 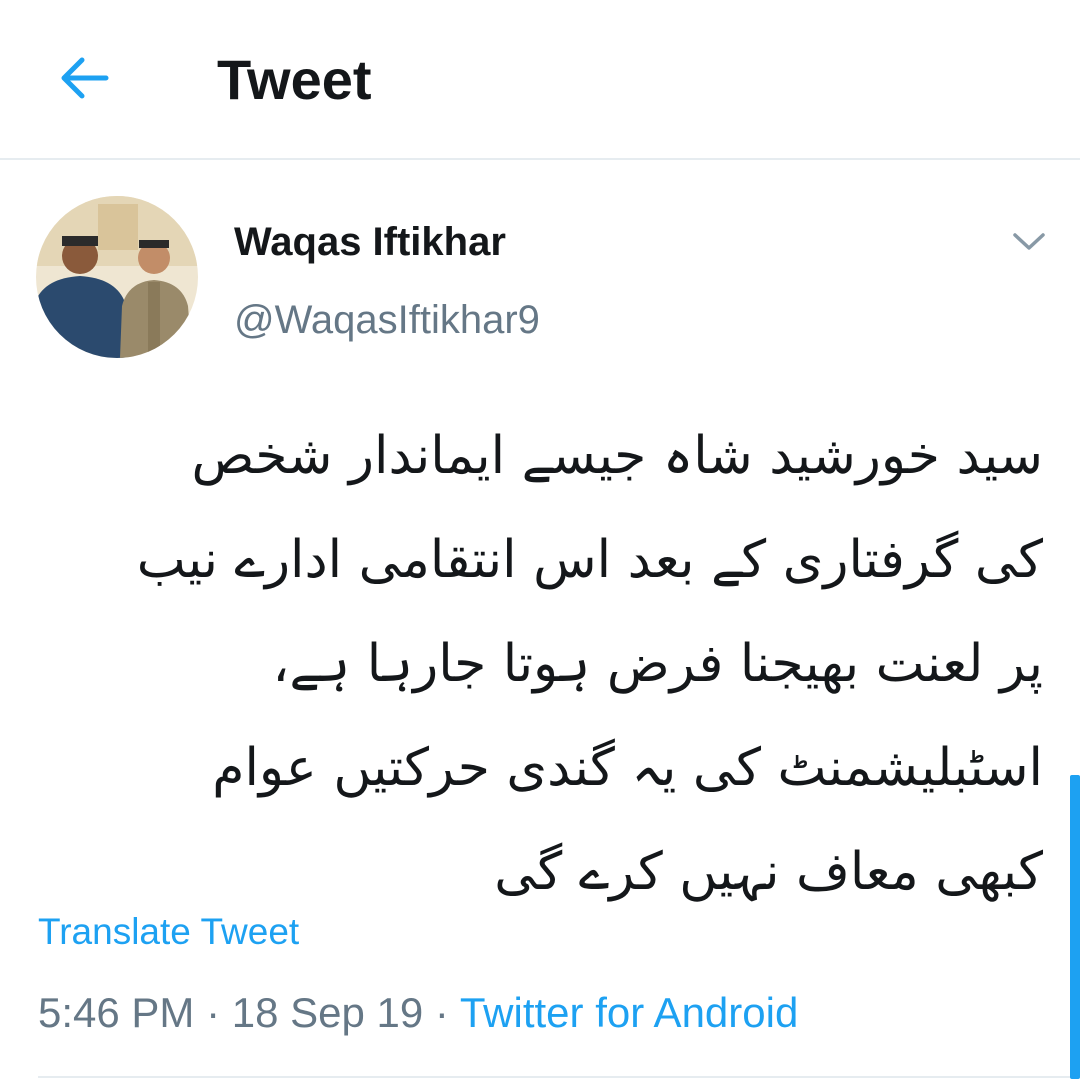 What do you see at coordinates (627, 768) in the screenshot?
I see `tweet-text-line: اسٹبلیشمنٹ کی یہ گندی حرکتیں عوام` at bounding box center [627, 768].